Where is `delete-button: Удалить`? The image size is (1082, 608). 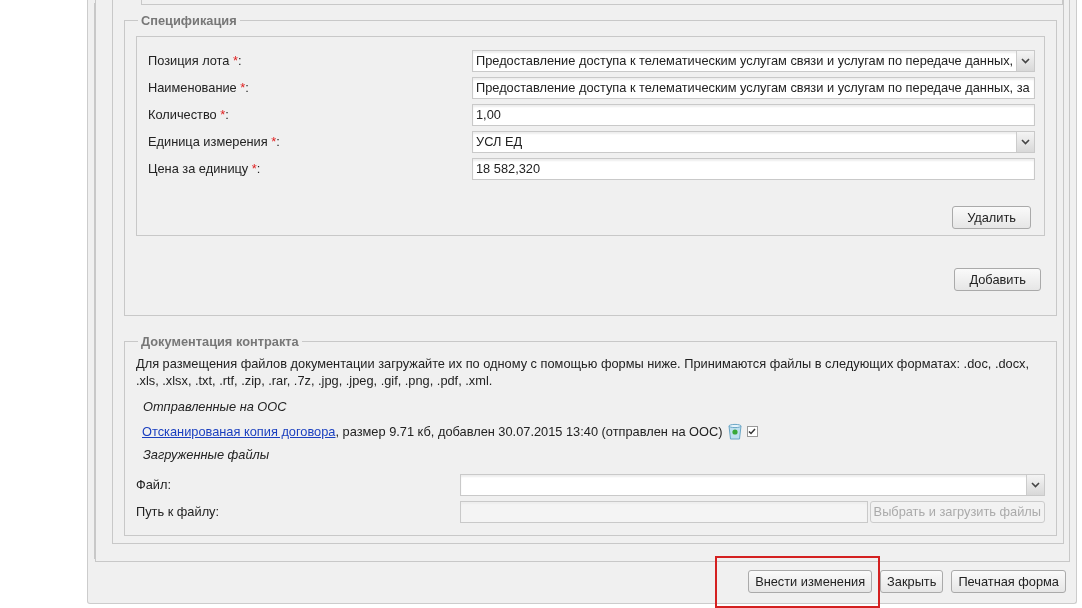 delete-button: Удалить is located at coordinates (991, 217).